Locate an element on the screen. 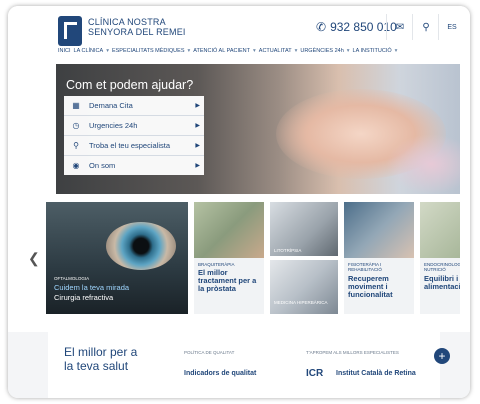 Image resolution: width=480 pixels, height=404 pixels. therapy-image is located at coordinates (379, 230).